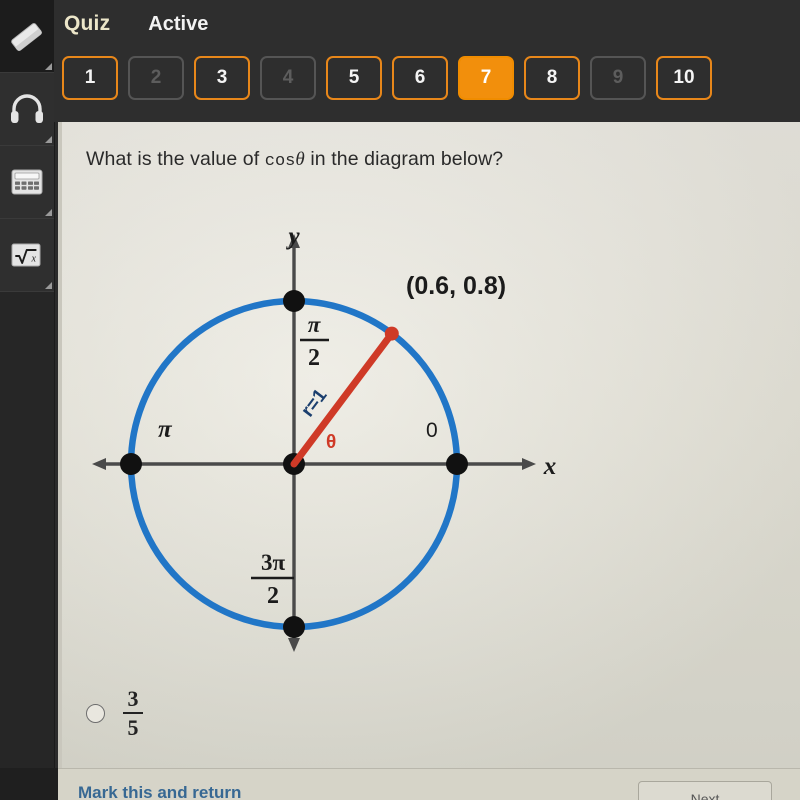 This screenshot has height=800, width=800. What do you see at coordinates (273, 596) in the screenshot?
I see `three-pi-over-2-denominator: 2` at bounding box center [273, 596].